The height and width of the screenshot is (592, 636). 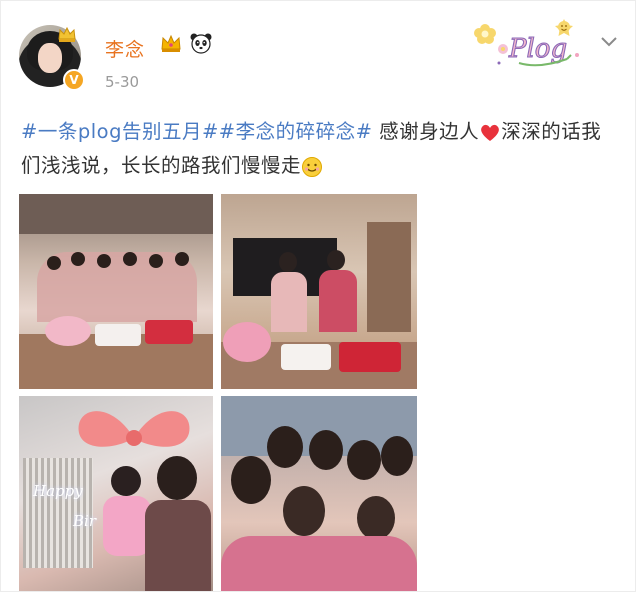 I want to click on panda-icon, so click(x=201, y=43).